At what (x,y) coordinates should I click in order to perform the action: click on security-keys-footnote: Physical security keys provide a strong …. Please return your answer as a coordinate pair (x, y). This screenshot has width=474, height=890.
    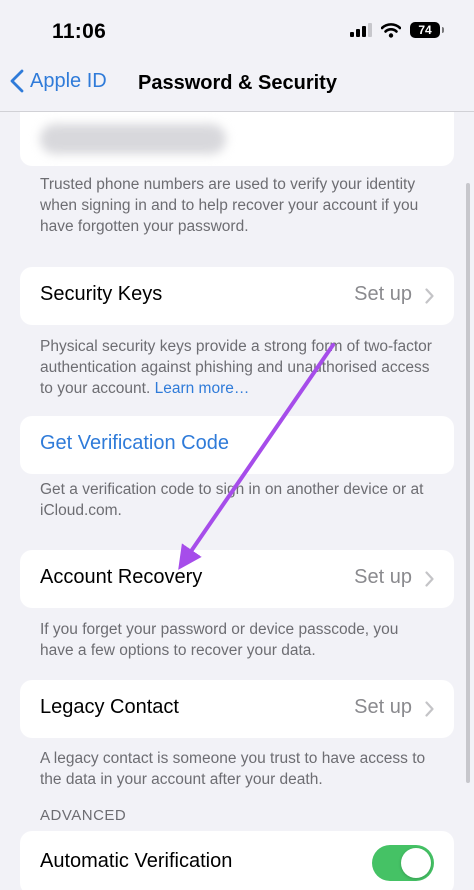
    Looking at the image, I should click on (237, 367).